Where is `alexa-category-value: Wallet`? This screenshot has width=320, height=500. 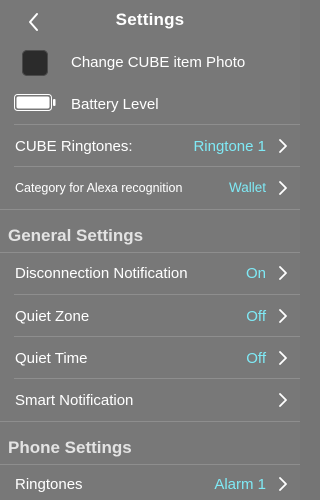 alexa-category-value: Wallet is located at coordinates (247, 187).